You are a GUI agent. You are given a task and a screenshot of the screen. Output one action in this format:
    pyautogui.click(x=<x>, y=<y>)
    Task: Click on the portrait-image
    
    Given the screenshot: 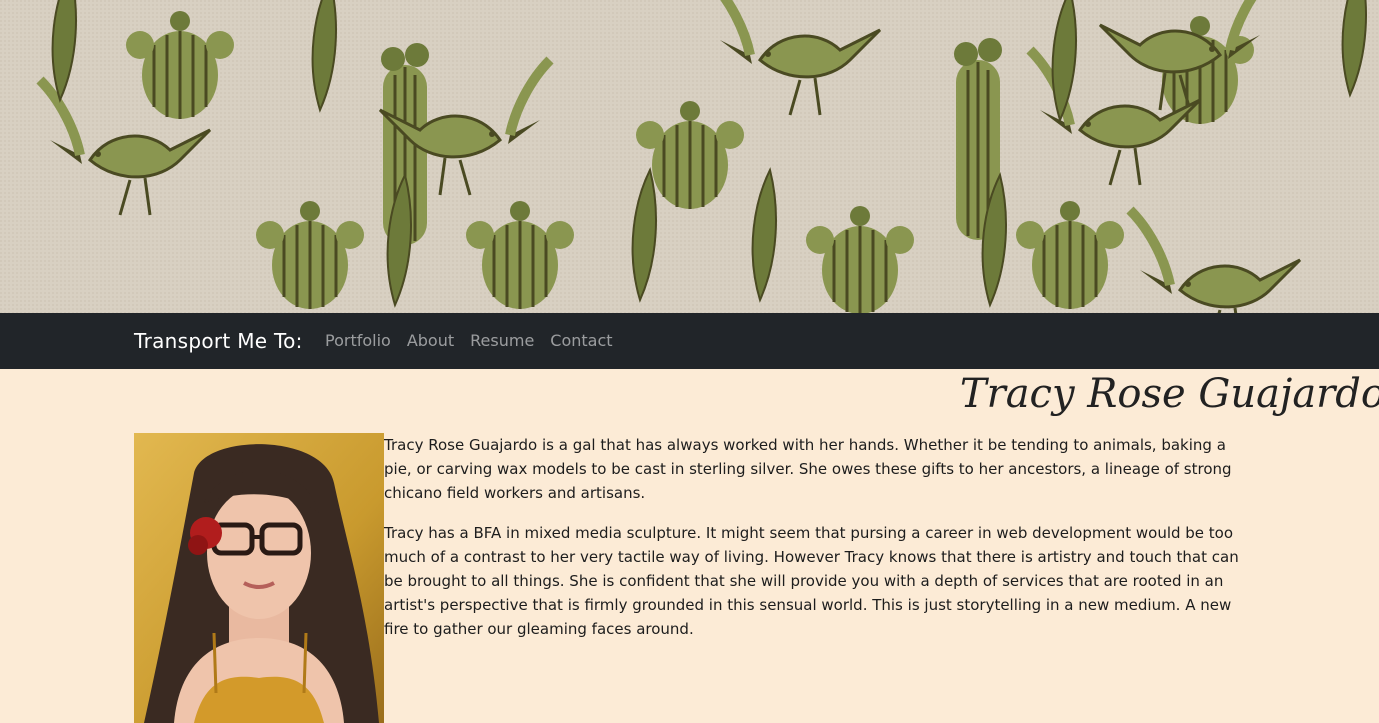 What is the action you would take?
    pyautogui.click(x=259, y=578)
    